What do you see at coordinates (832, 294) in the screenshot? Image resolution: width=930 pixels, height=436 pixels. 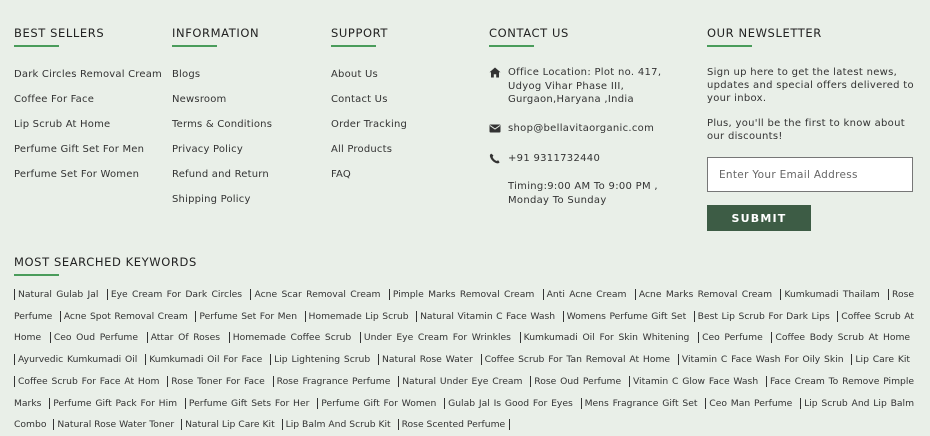 I see `keyword-link: Kumkumadi Thailam` at bounding box center [832, 294].